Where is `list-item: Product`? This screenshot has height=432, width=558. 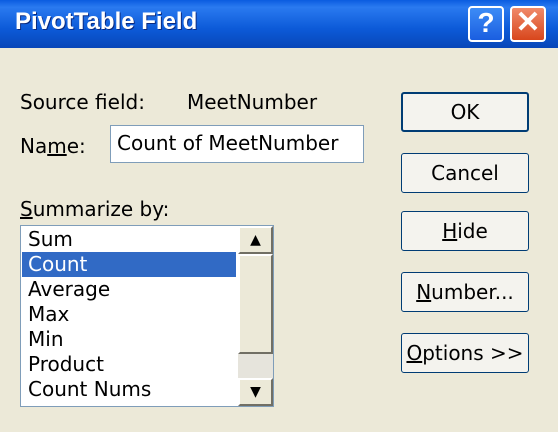
list-item: Product is located at coordinates (129, 364).